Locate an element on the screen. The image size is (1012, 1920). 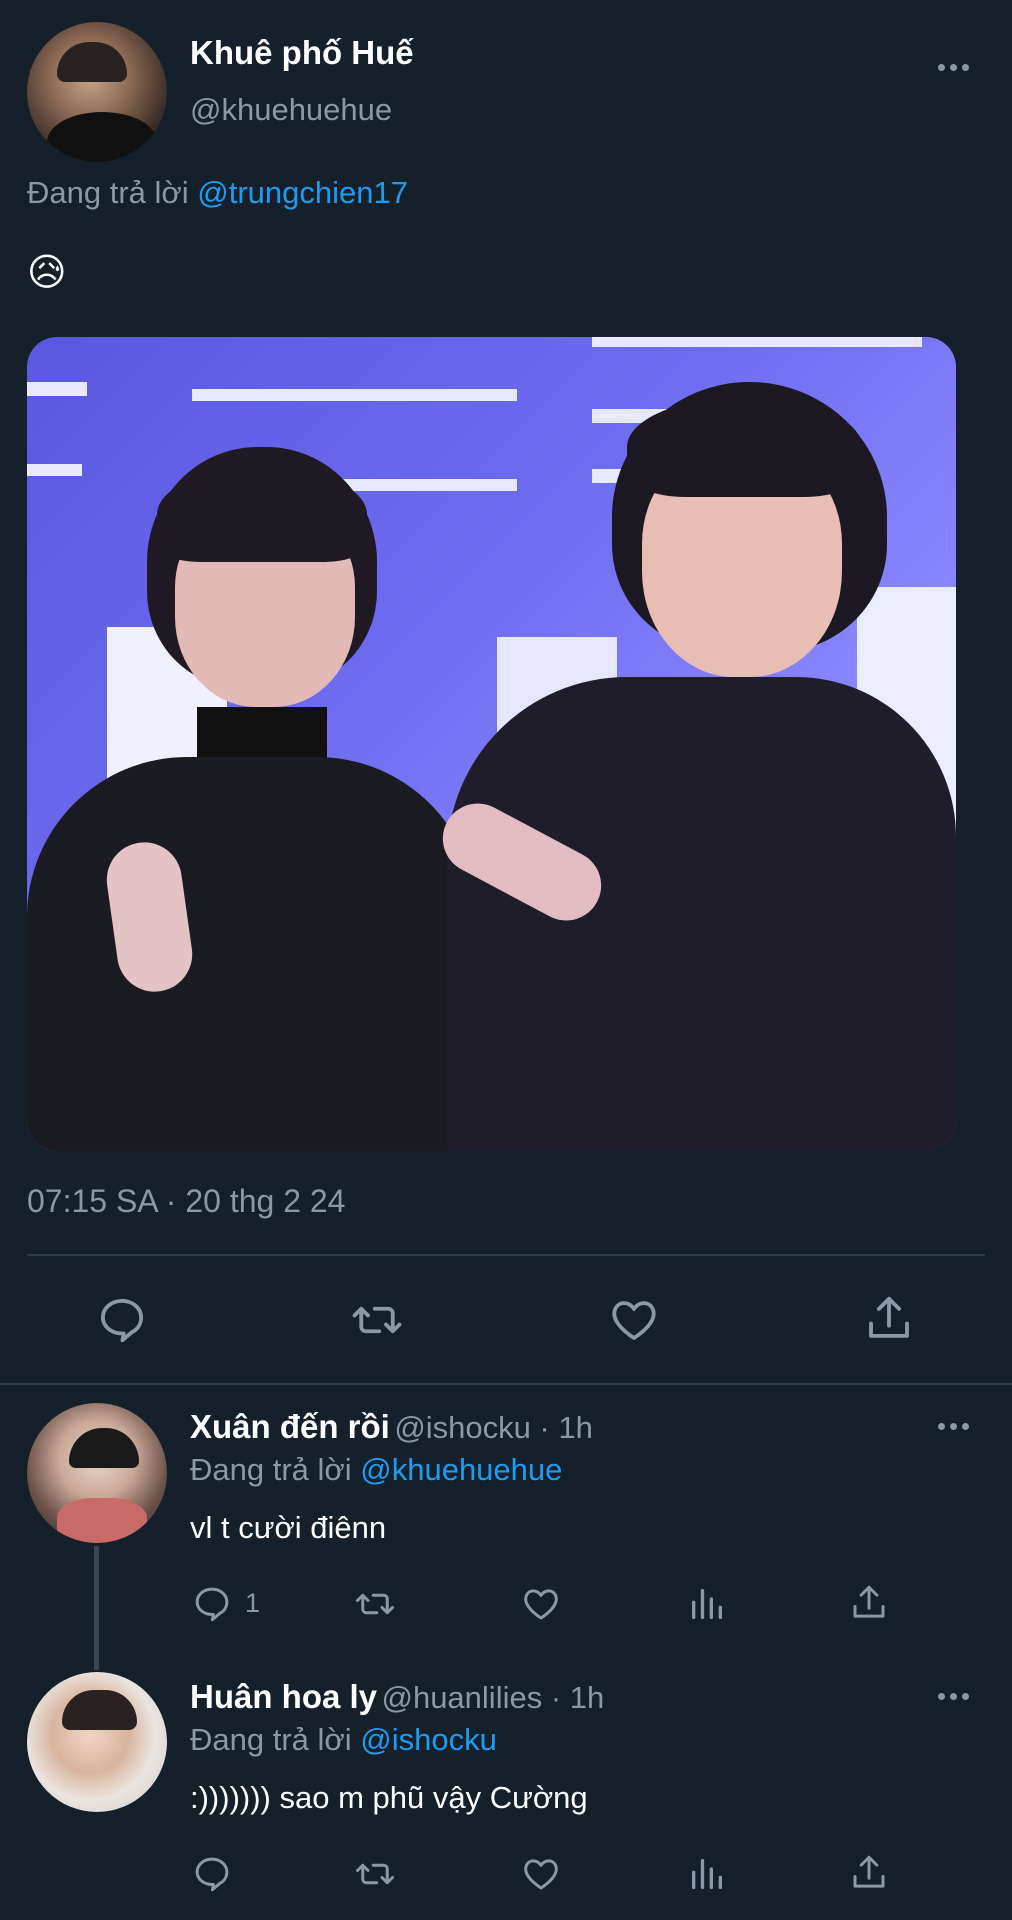
reply-context: Đang trả lời @trungchien17 is located at coordinates (217, 193).